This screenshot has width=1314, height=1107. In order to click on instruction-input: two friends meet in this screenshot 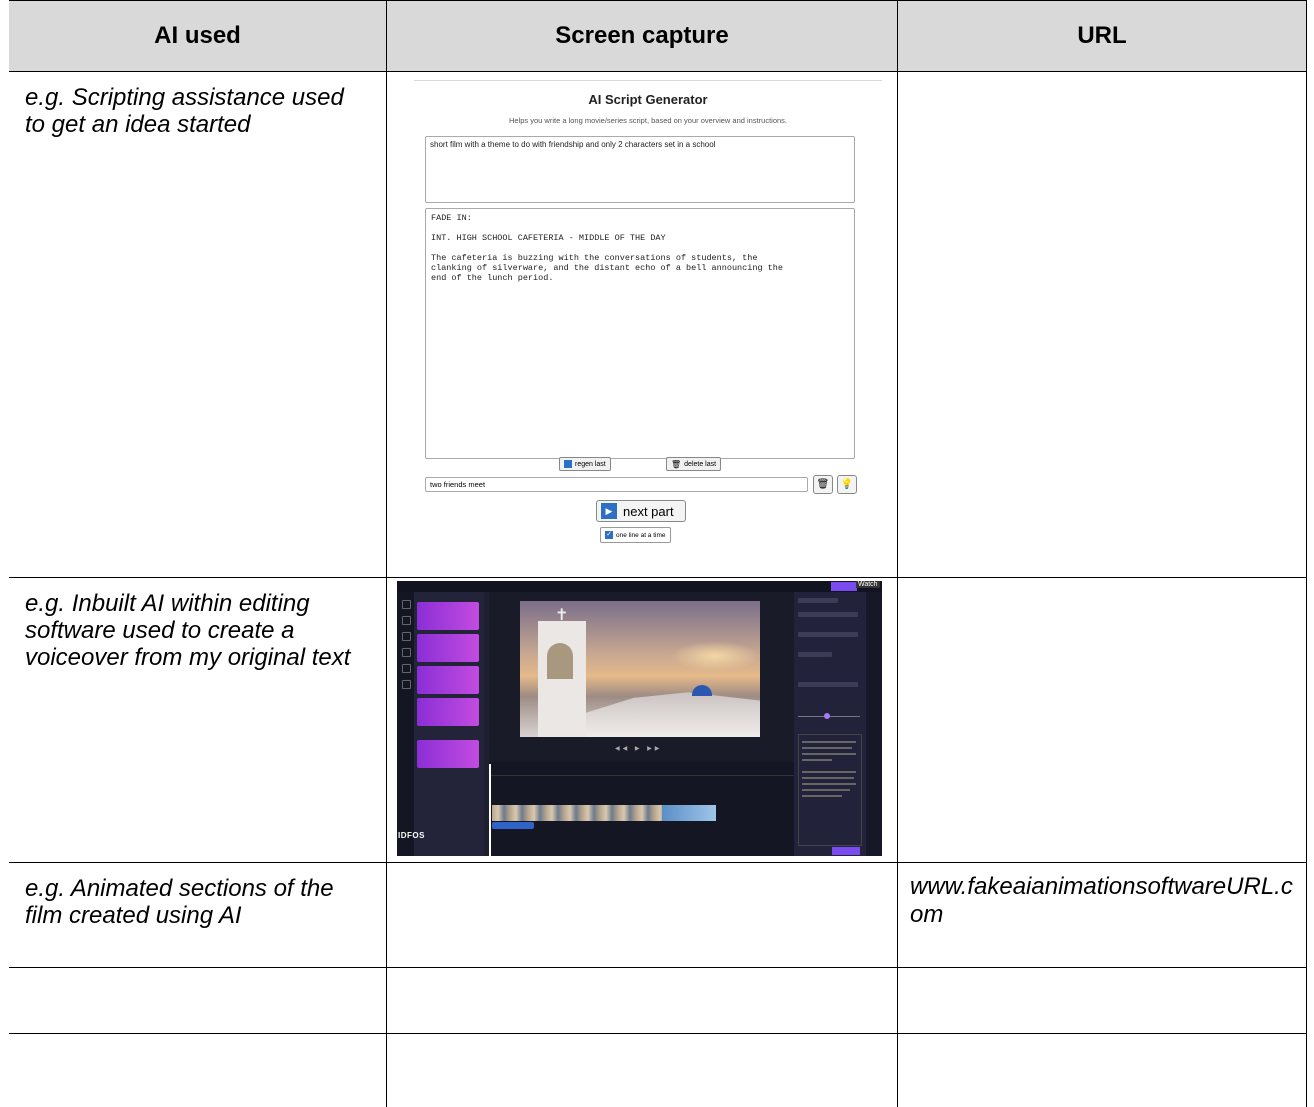, I will do `click(616, 484)`.